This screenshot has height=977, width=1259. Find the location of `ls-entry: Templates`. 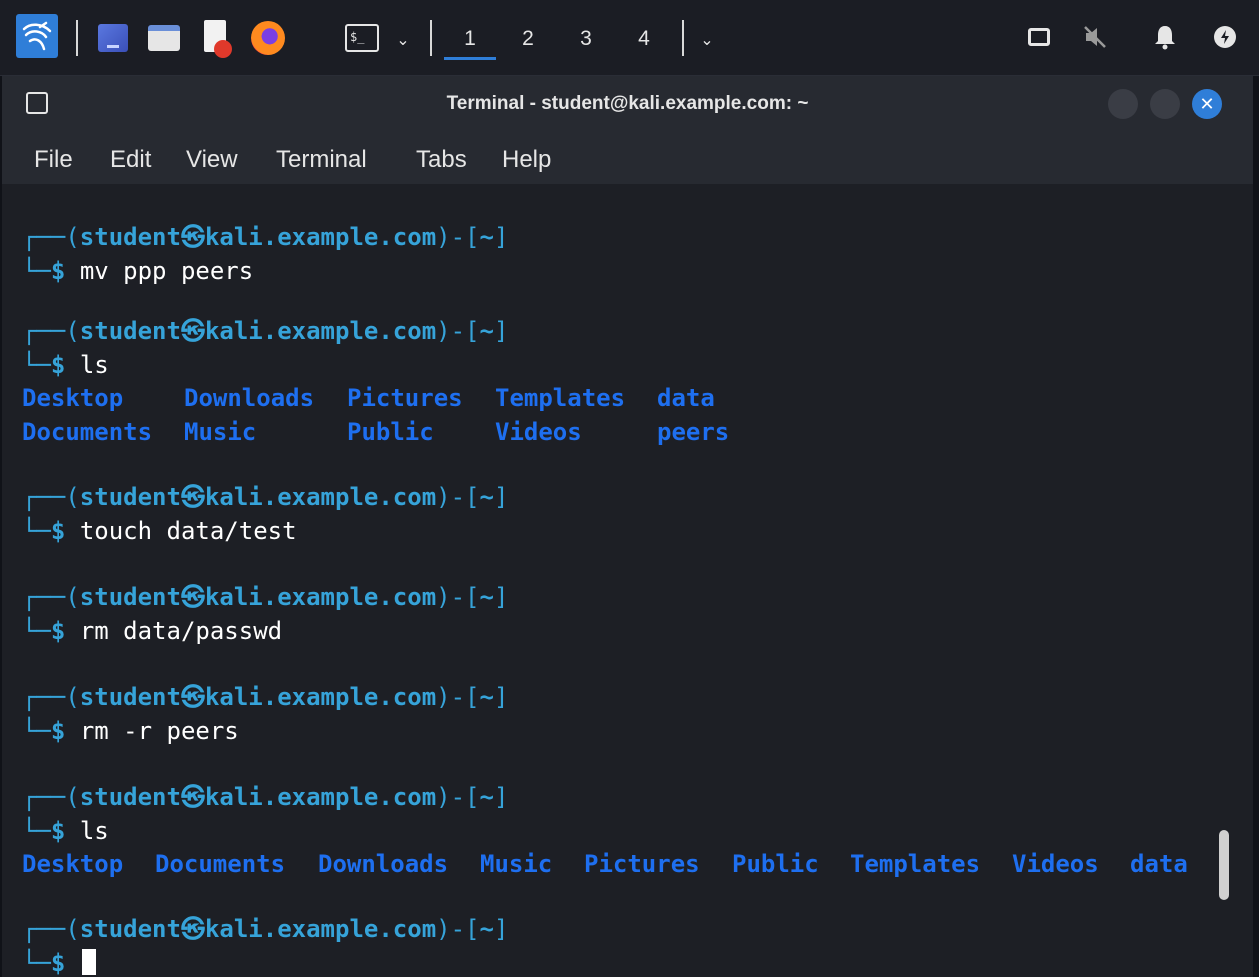

ls-entry: Templates is located at coordinates (915, 864).